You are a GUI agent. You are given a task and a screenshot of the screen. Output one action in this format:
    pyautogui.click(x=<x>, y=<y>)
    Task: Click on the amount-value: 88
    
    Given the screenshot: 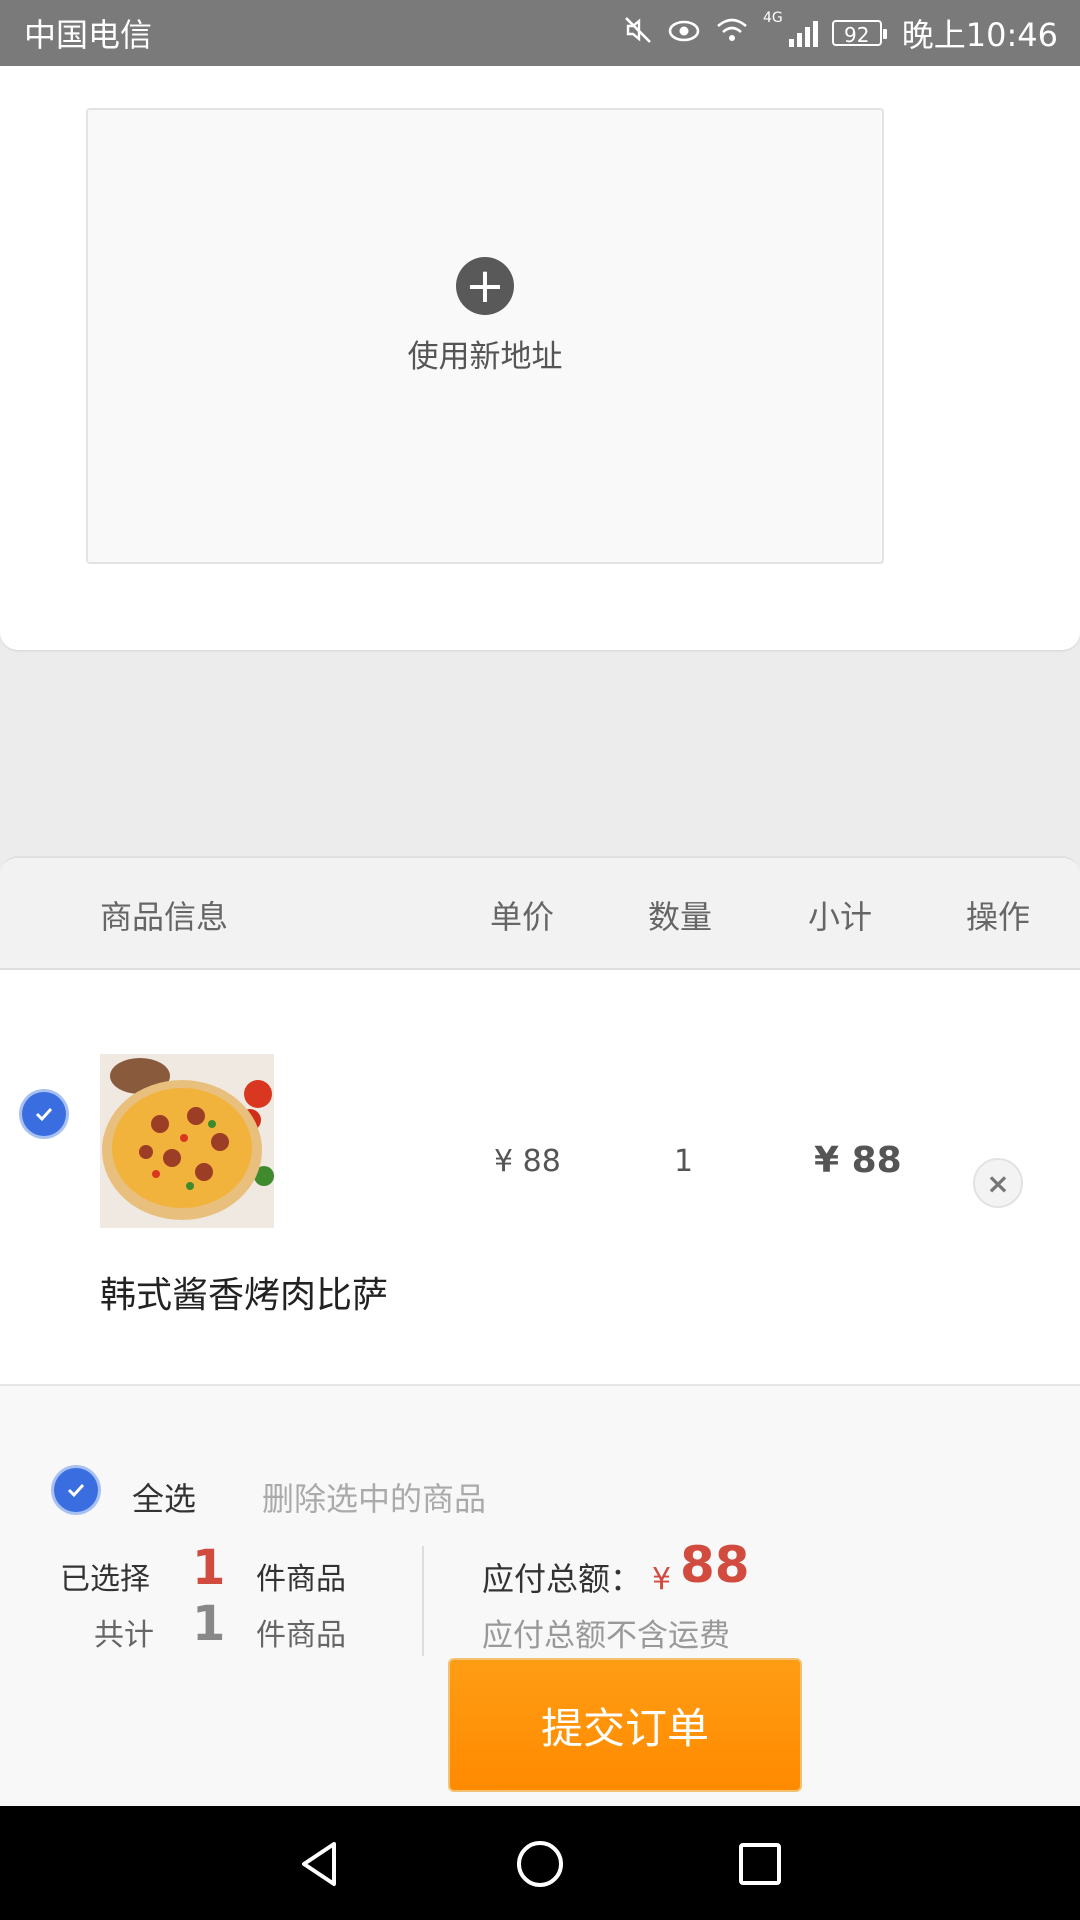 What is the action you would take?
    pyautogui.click(x=715, y=1565)
    